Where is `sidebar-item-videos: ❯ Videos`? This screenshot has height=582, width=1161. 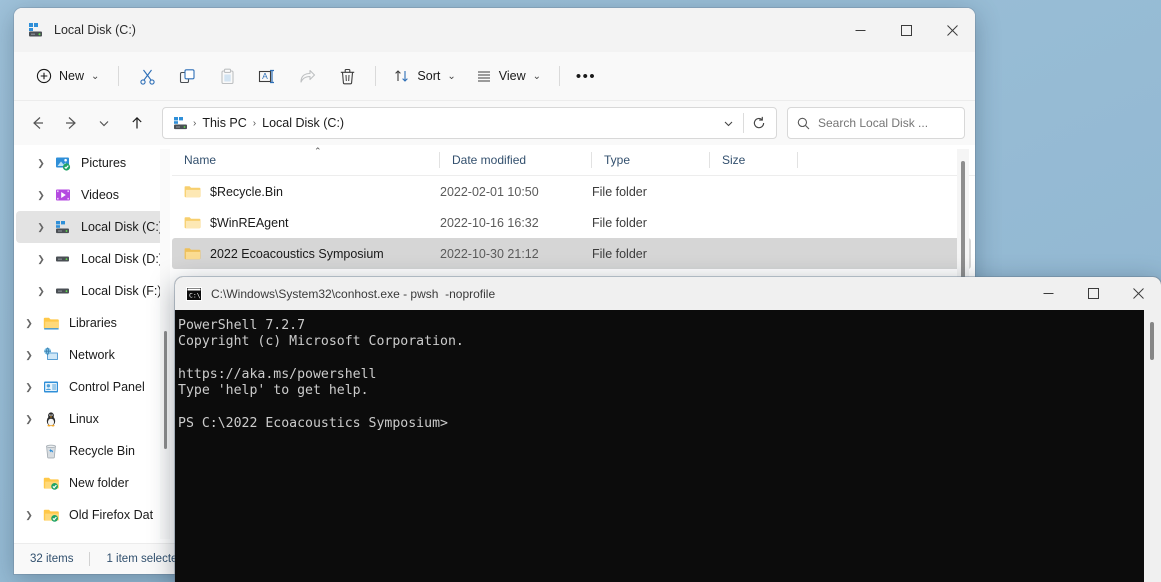
sidebar-item-videos: ❯ Videos is located at coordinates (92, 195).